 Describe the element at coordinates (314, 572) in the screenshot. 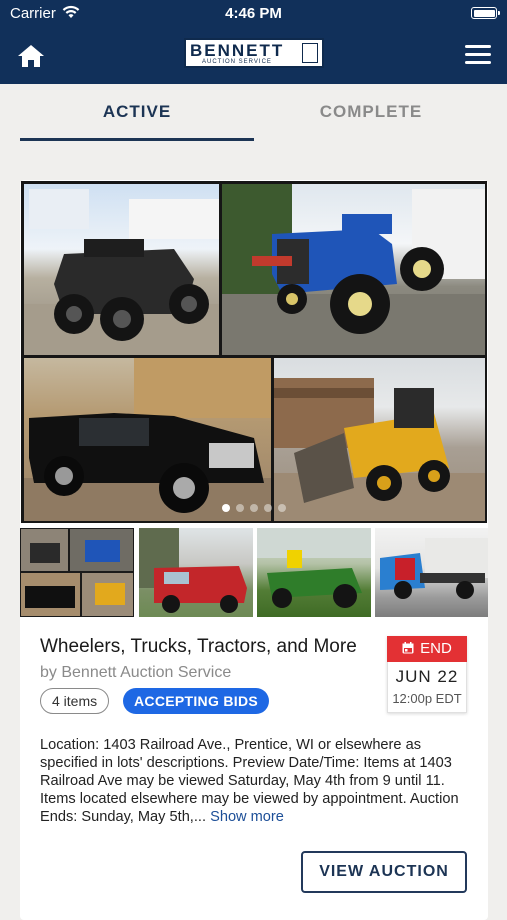

I see `thumbnail-riding-mower` at that location.